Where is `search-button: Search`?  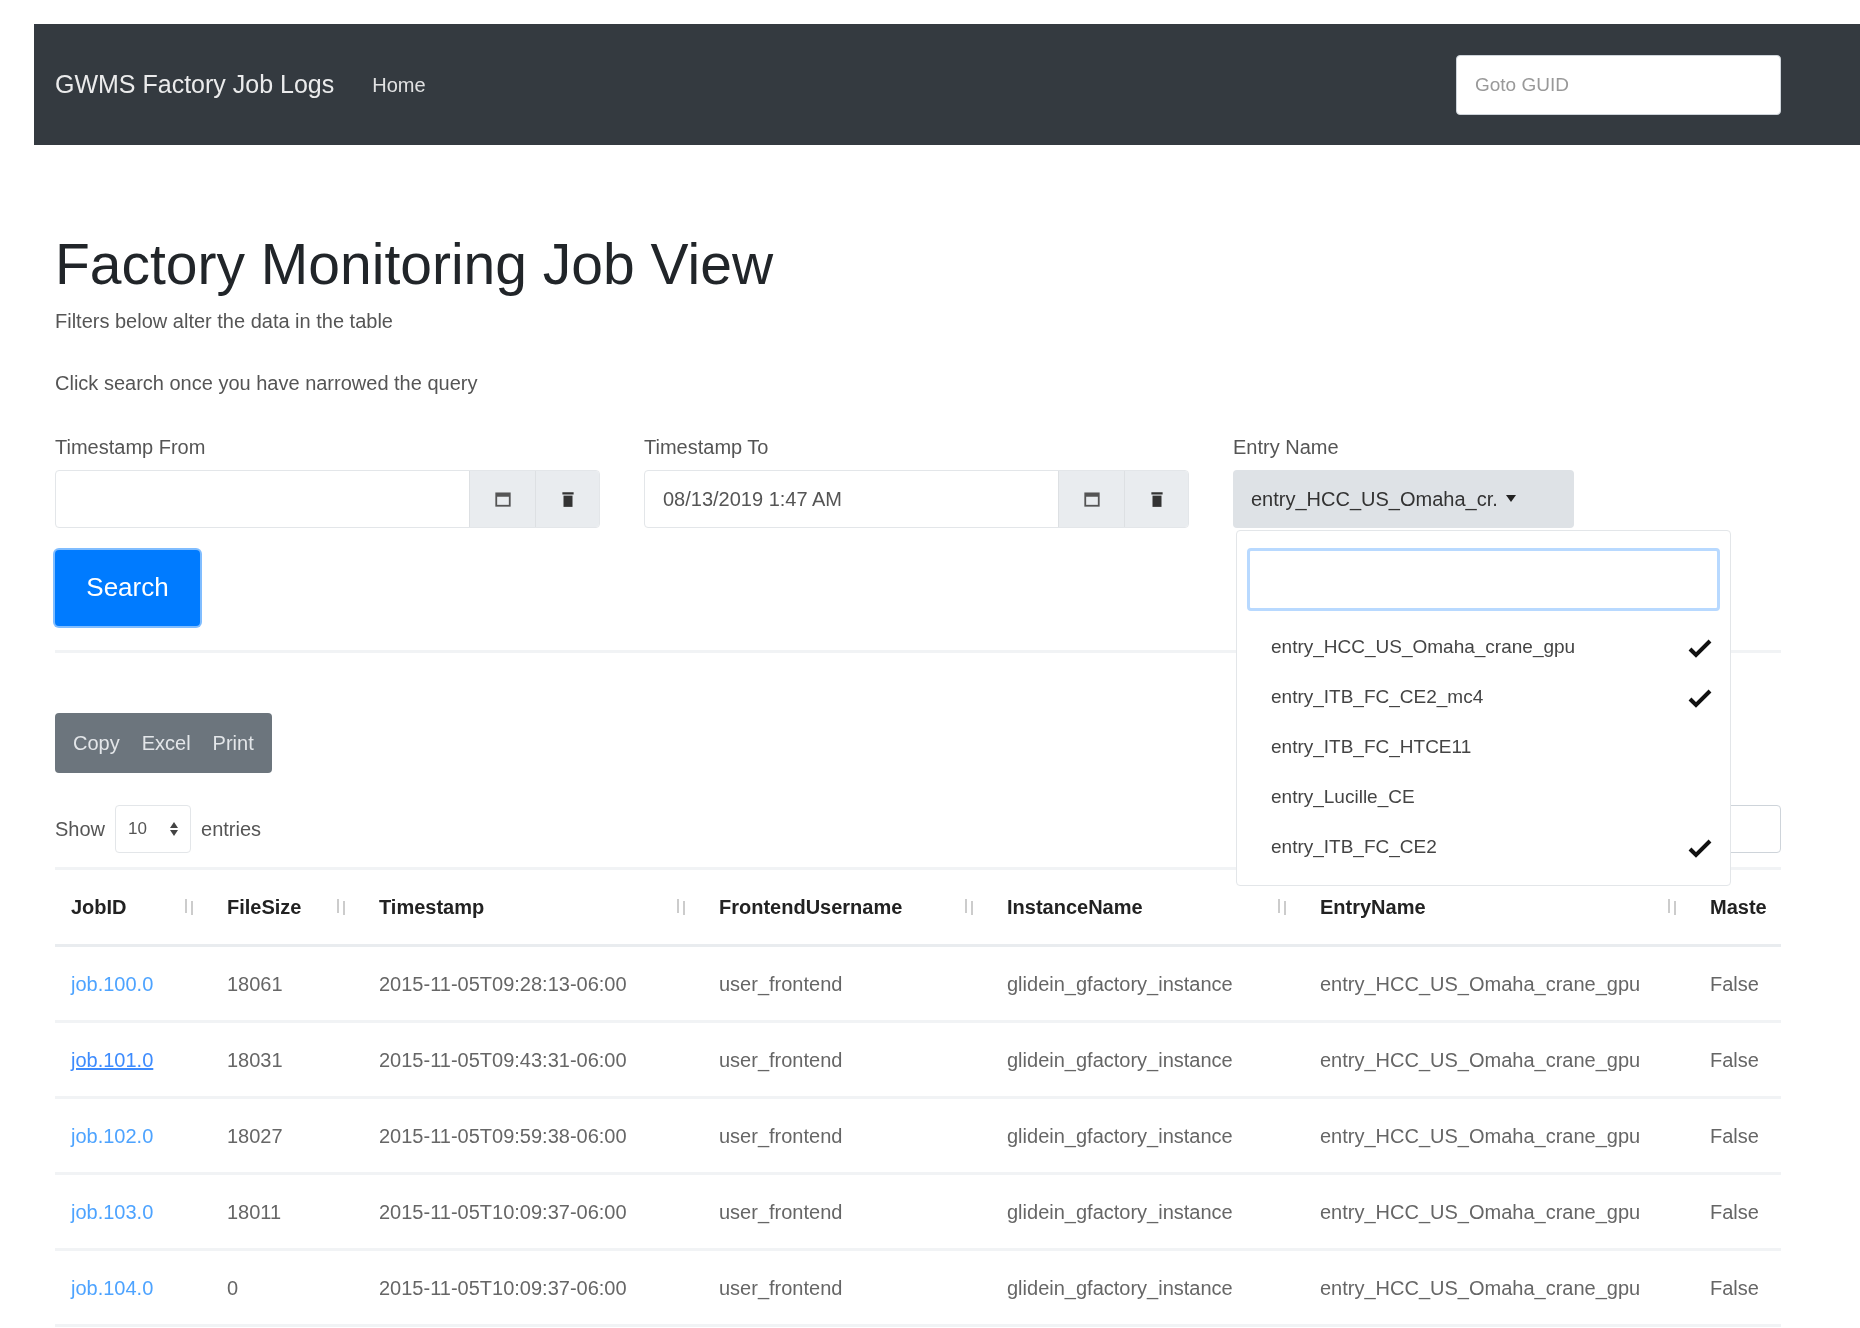 search-button: Search is located at coordinates (127, 587).